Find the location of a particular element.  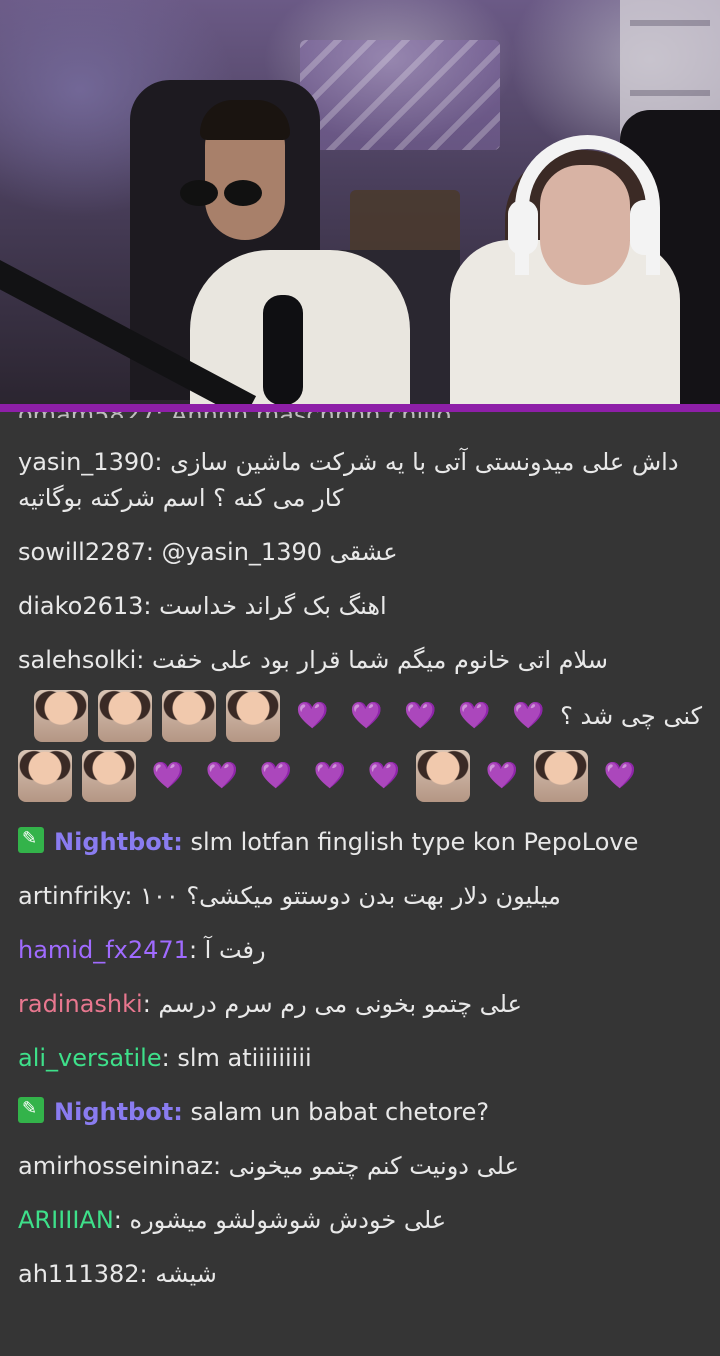

chat-text: شیشه is located at coordinates (186, 1274).